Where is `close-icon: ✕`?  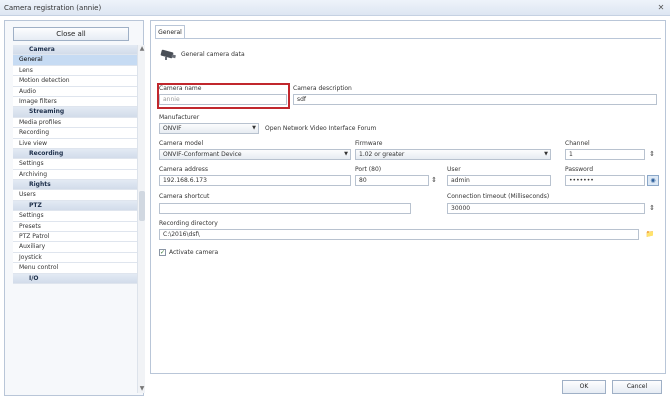 close-icon: ✕ is located at coordinates (661, 8).